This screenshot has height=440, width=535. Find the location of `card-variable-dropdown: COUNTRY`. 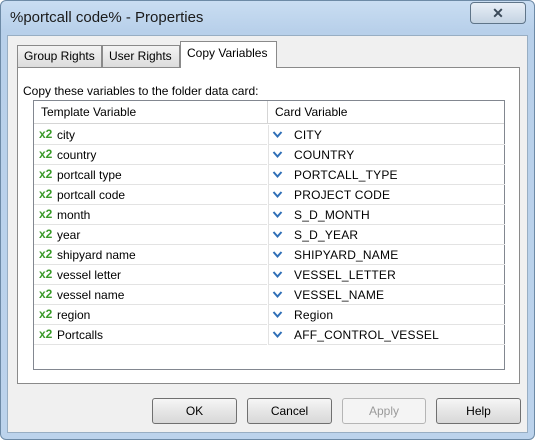

card-variable-dropdown: COUNTRY is located at coordinates (386, 155).